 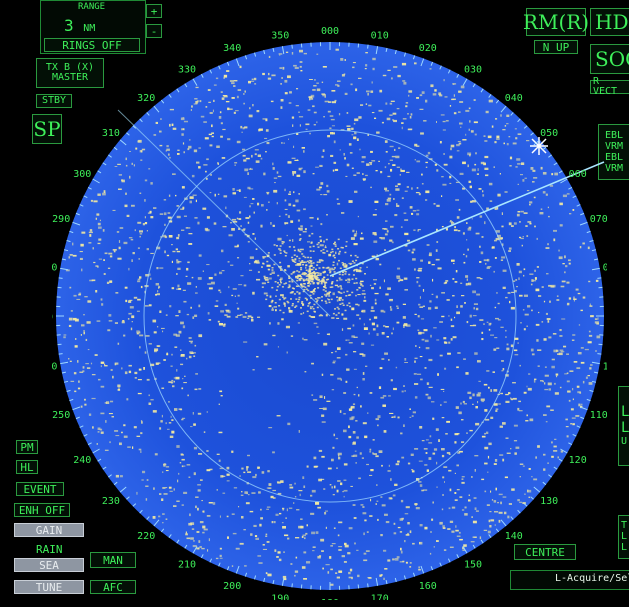 What do you see at coordinates (27, 467) in the screenshot?
I see `hl-button: HL` at bounding box center [27, 467].